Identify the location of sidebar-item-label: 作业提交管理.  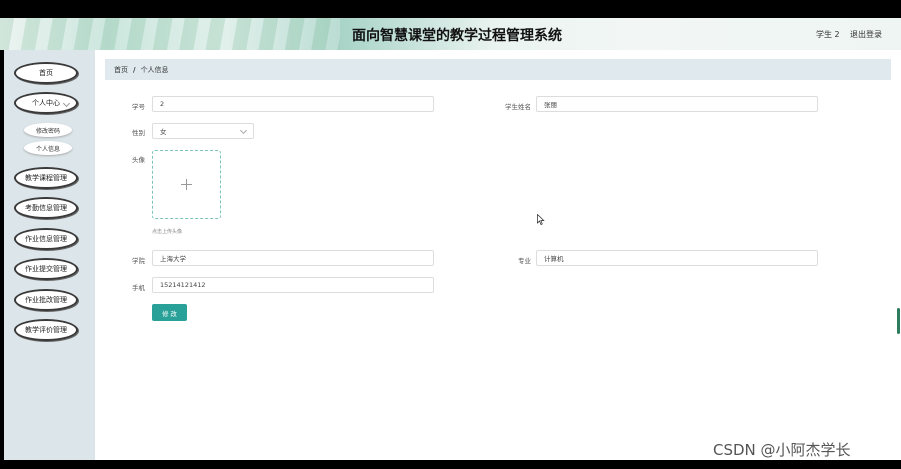
(46, 269).